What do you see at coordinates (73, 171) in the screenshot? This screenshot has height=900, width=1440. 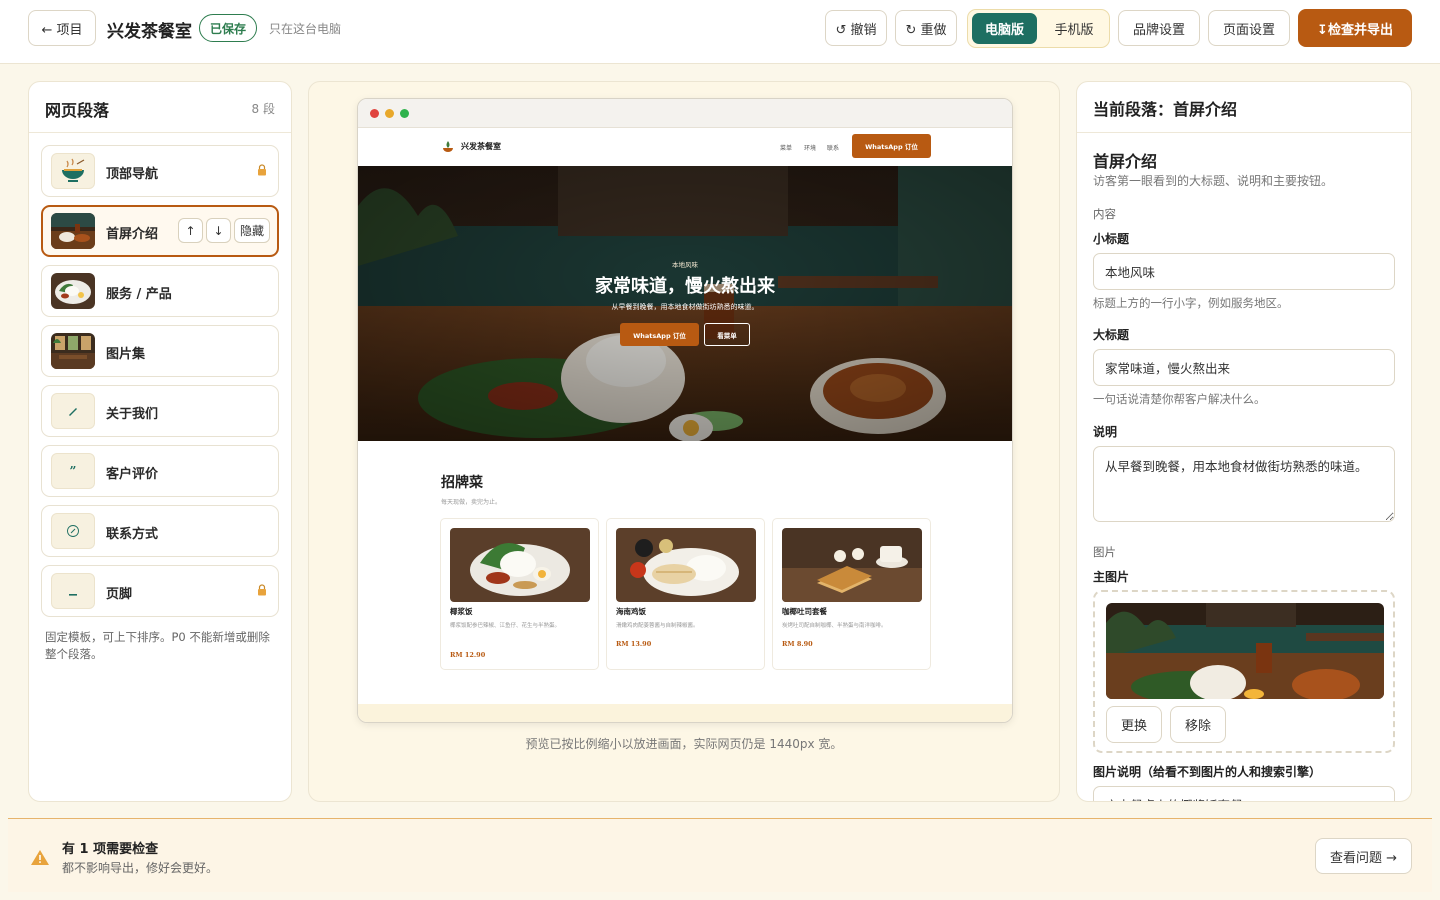 I see `bowl-icon` at bounding box center [73, 171].